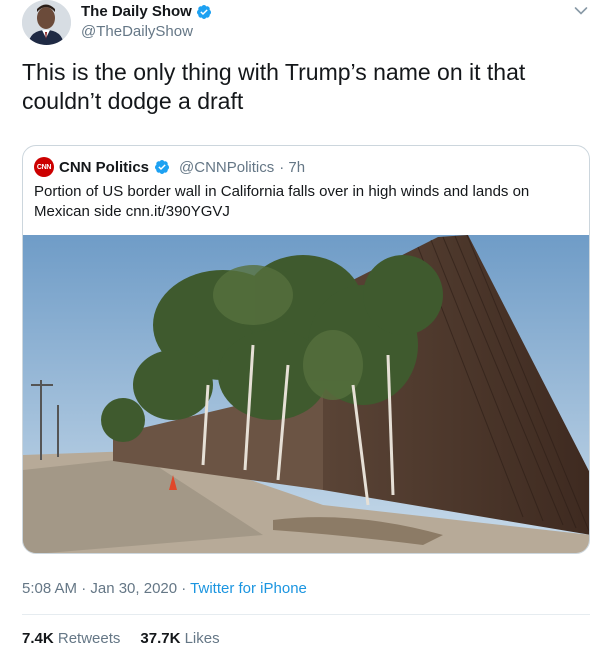  Describe the element at coordinates (38, 638) in the screenshot. I see `retweets-count: 7.4K` at that location.